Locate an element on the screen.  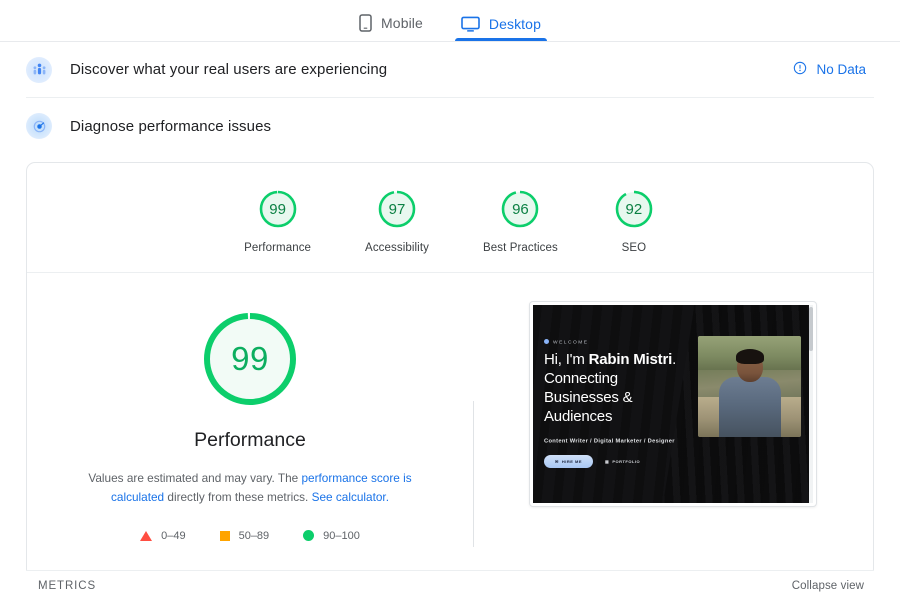
gauge-performance-large: 99 is located at coordinates (250, 359).